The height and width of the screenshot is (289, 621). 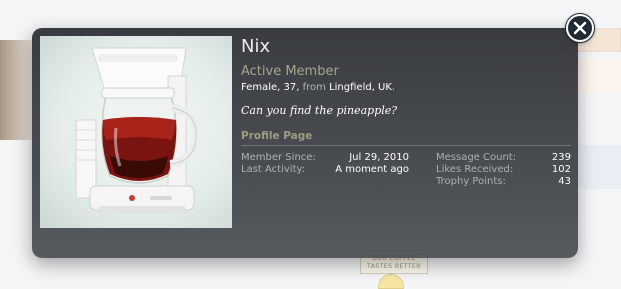 I want to click on stat-row: Trophy Points: 43, so click(x=503, y=182).